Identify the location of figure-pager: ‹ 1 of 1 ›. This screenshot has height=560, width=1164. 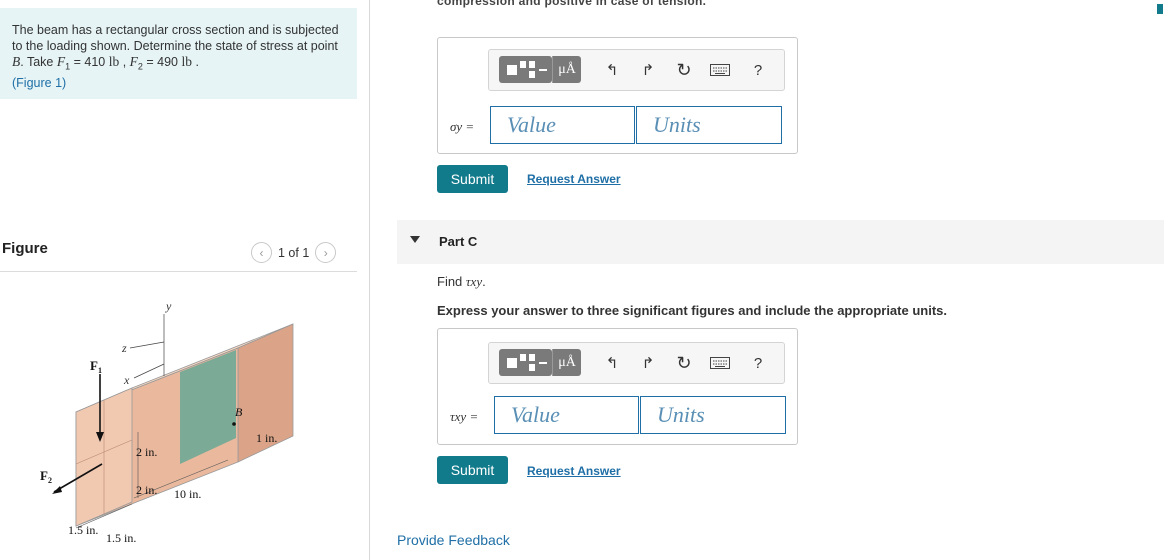
(294, 252).